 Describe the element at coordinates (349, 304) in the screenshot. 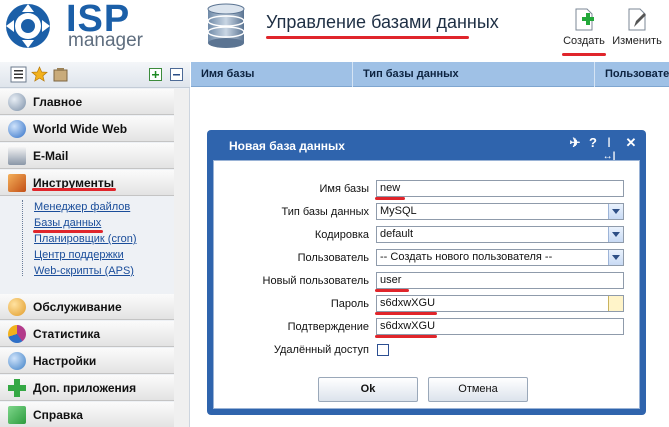

I see `password-label: Пароль` at that location.